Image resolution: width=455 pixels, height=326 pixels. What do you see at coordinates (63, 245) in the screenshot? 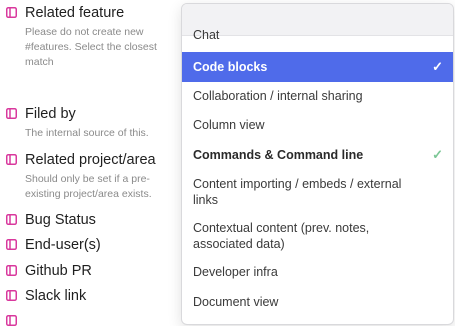
I see `property-name: End-user(s)` at bounding box center [63, 245].